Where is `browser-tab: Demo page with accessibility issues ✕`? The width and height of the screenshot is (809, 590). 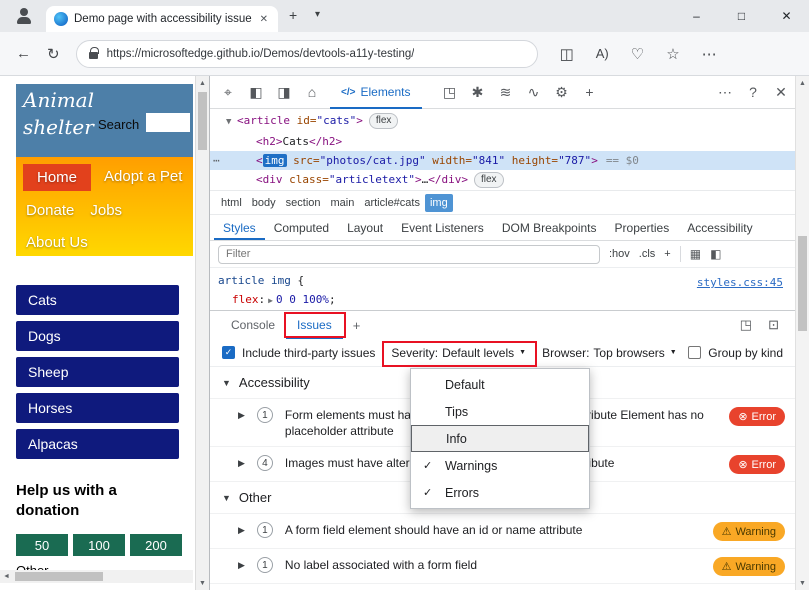 browser-tab: Demo page with accessibility issues ✕ is located at coordinates (162, 19).